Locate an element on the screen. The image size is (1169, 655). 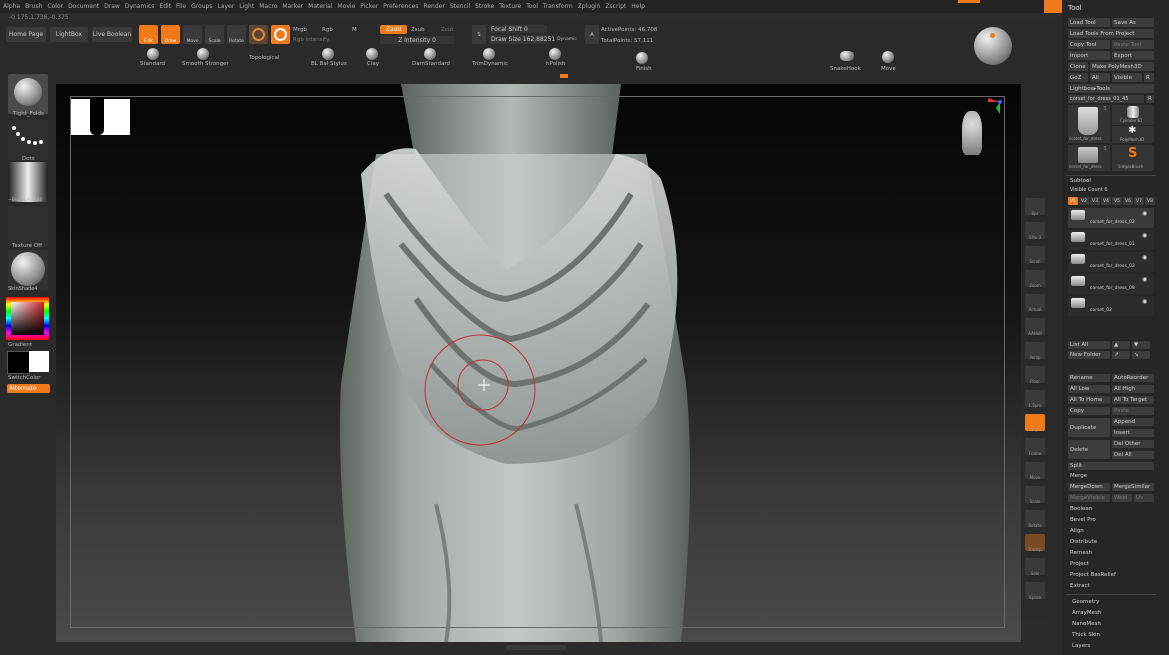
z-intensity-slider: Z Intensity 0 is located at coordinates (417, 40).